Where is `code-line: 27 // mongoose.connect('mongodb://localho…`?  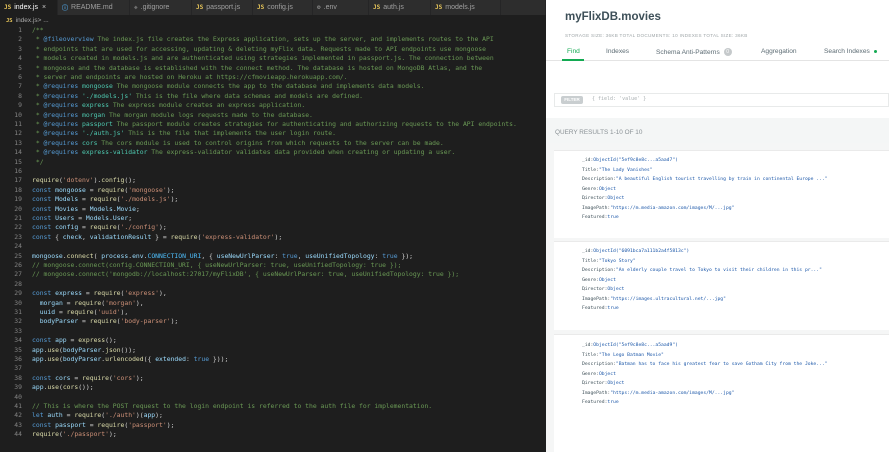 code-line: 27 // mongoose.connect('mongodb://localho… is located at coordinates (273, 274).